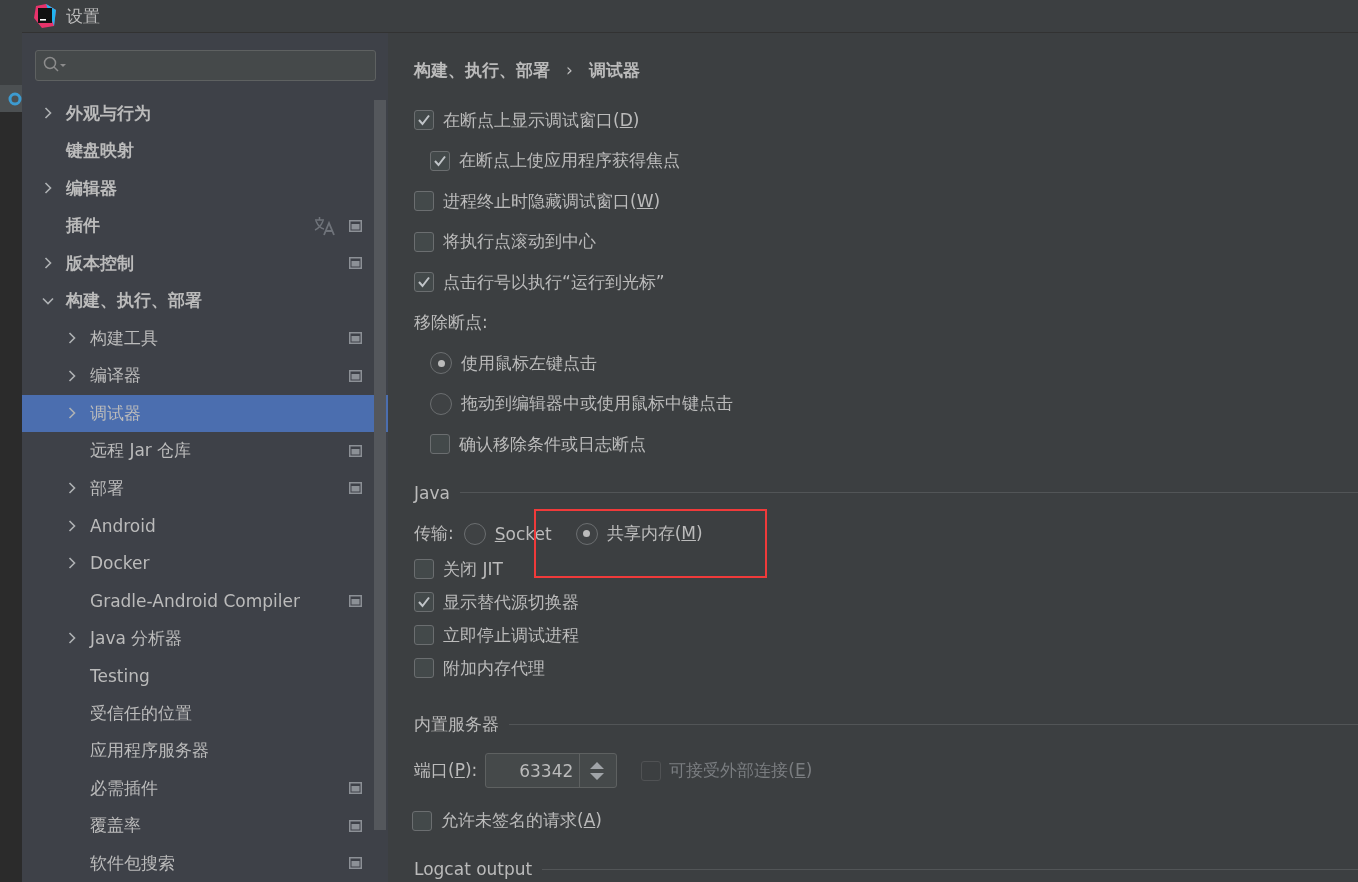 Image resolution: width=1358 pixels, height=882 pixels. I want to click on option-label: 允许未签名的请求(A), so click(521, 821).